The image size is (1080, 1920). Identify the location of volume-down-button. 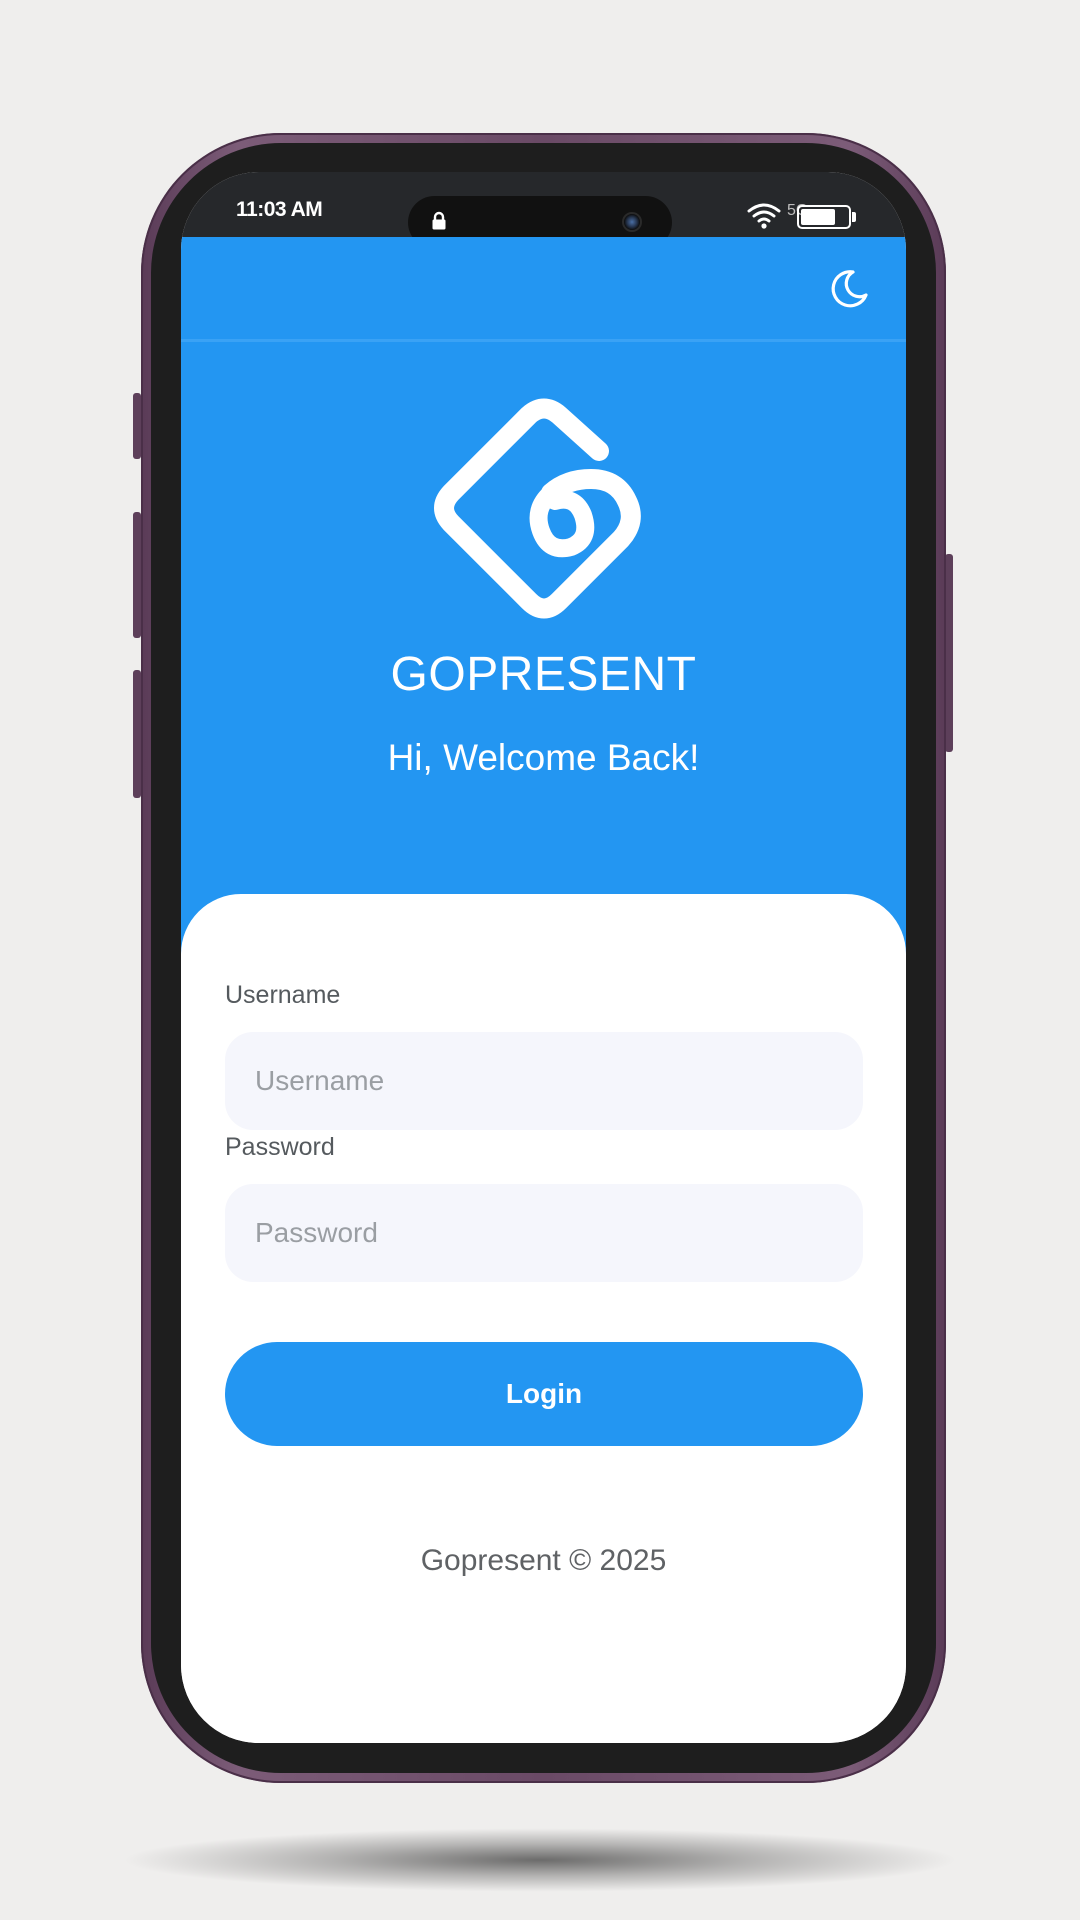
(137, 734).